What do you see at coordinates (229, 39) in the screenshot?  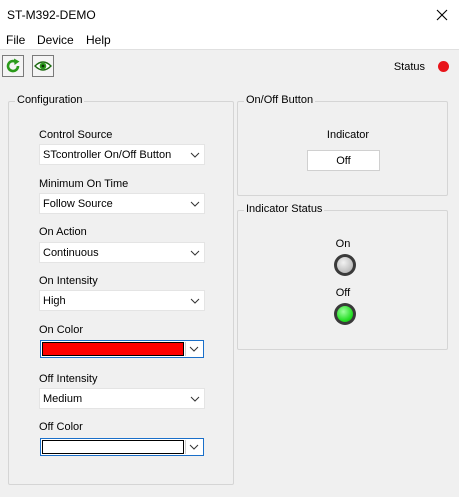 I see `menu-bar: File Device Help` at bounding box center [229, 39].